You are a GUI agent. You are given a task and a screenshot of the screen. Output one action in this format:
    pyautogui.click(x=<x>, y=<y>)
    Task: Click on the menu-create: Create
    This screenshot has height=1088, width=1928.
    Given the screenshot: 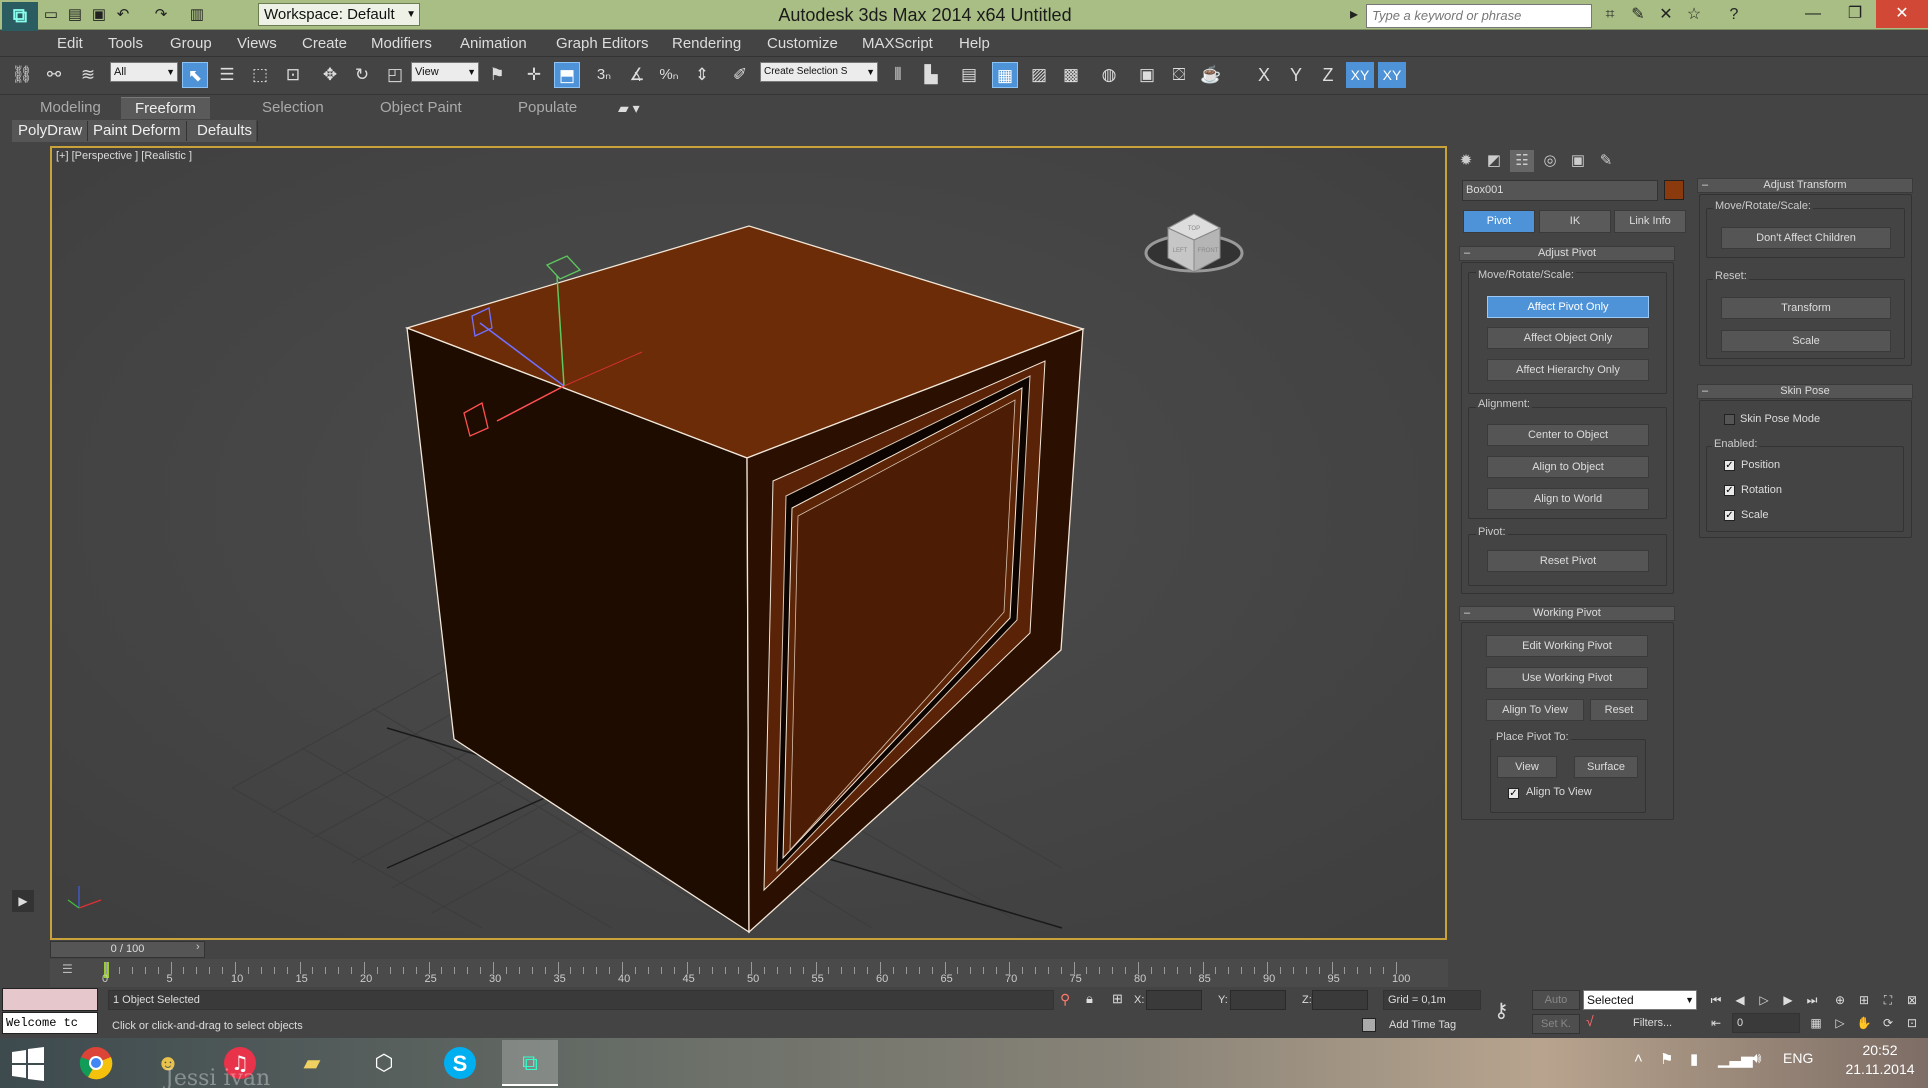 What is the action you would take?
    pyautogui.click(x=324, y=44)
    